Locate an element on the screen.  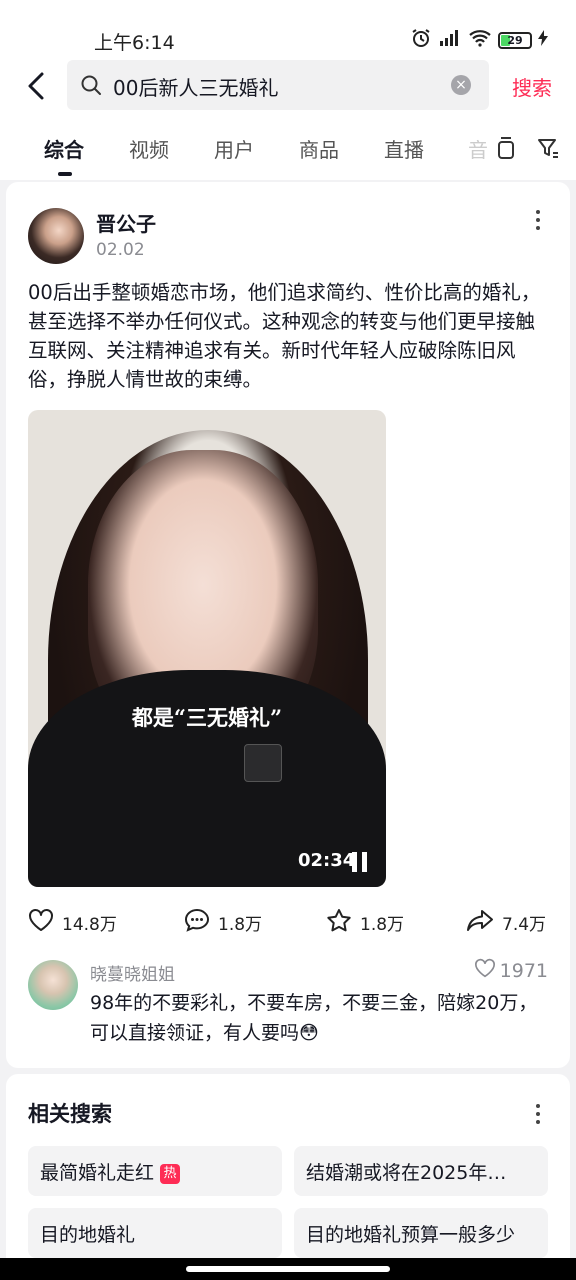
related-search-item: 目的地婚礼预算一般多少 is located at coordinates (421, 1233).